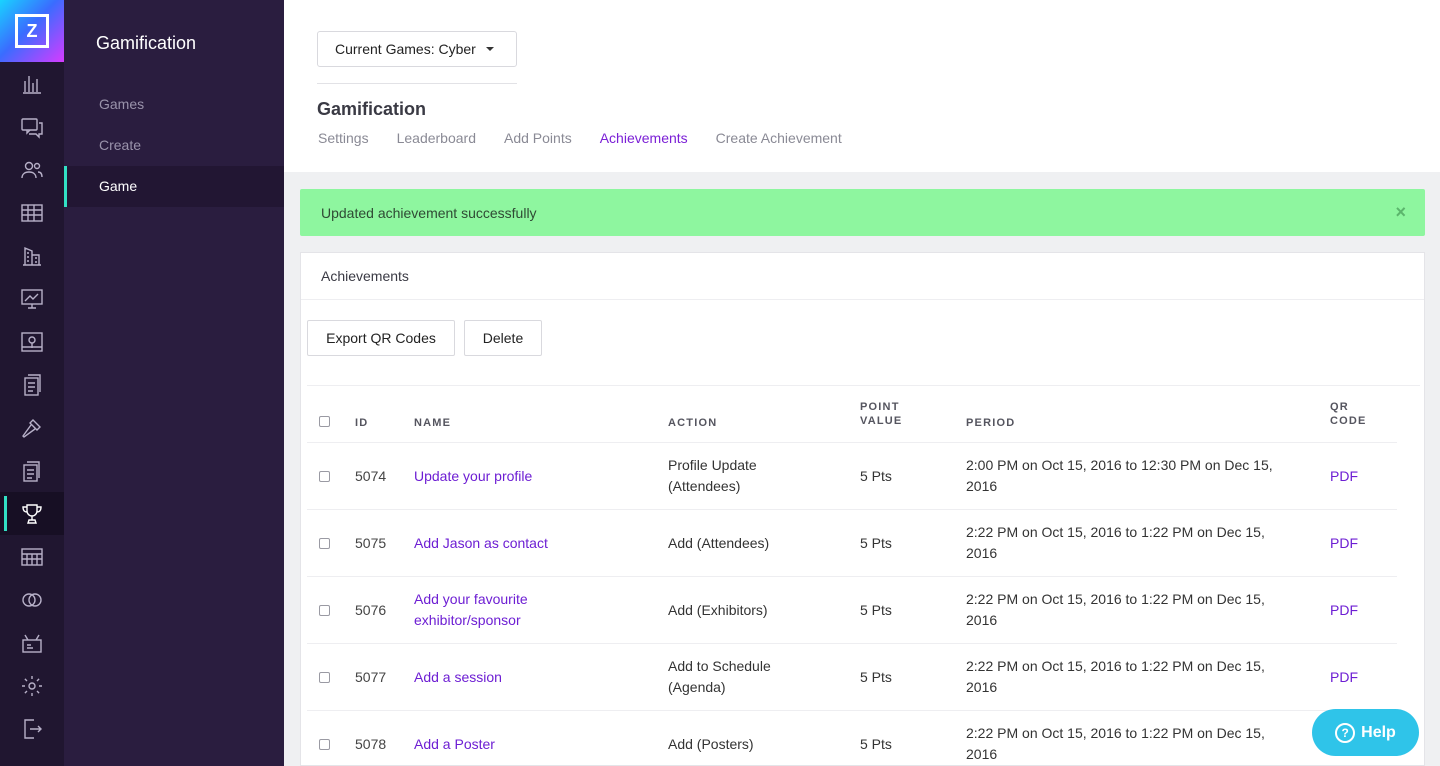  What do you see at coordinates (417, 83) in the screenshot?
I see `header-divider` at bounding box center [417, 83].